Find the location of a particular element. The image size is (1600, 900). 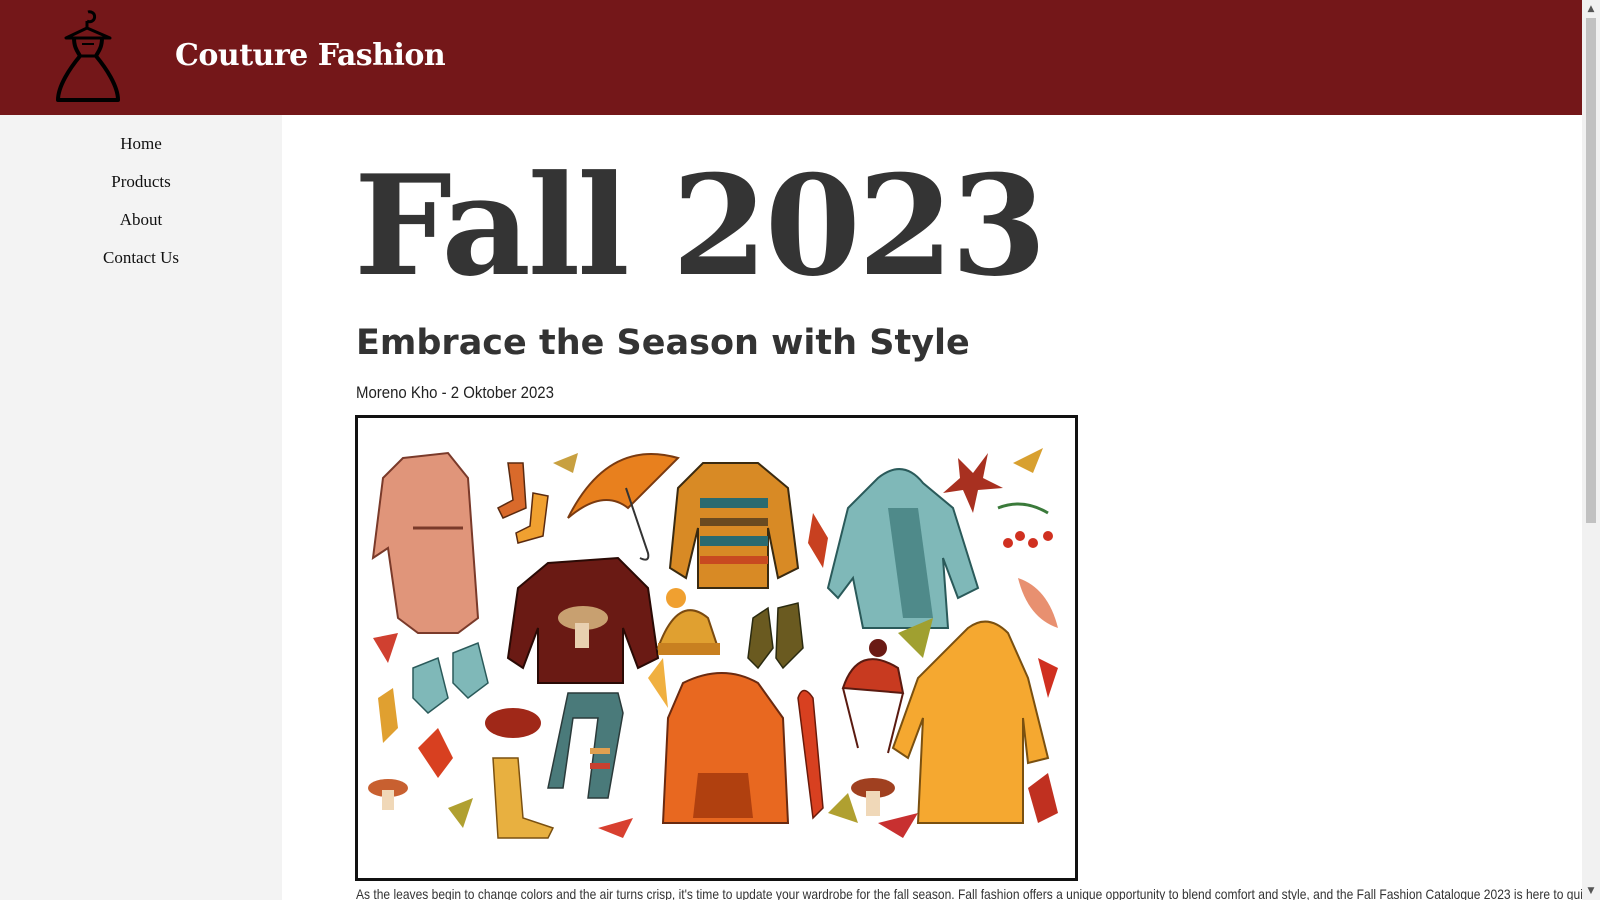

nav-item-products: Products is located at coordinates (141, 182).